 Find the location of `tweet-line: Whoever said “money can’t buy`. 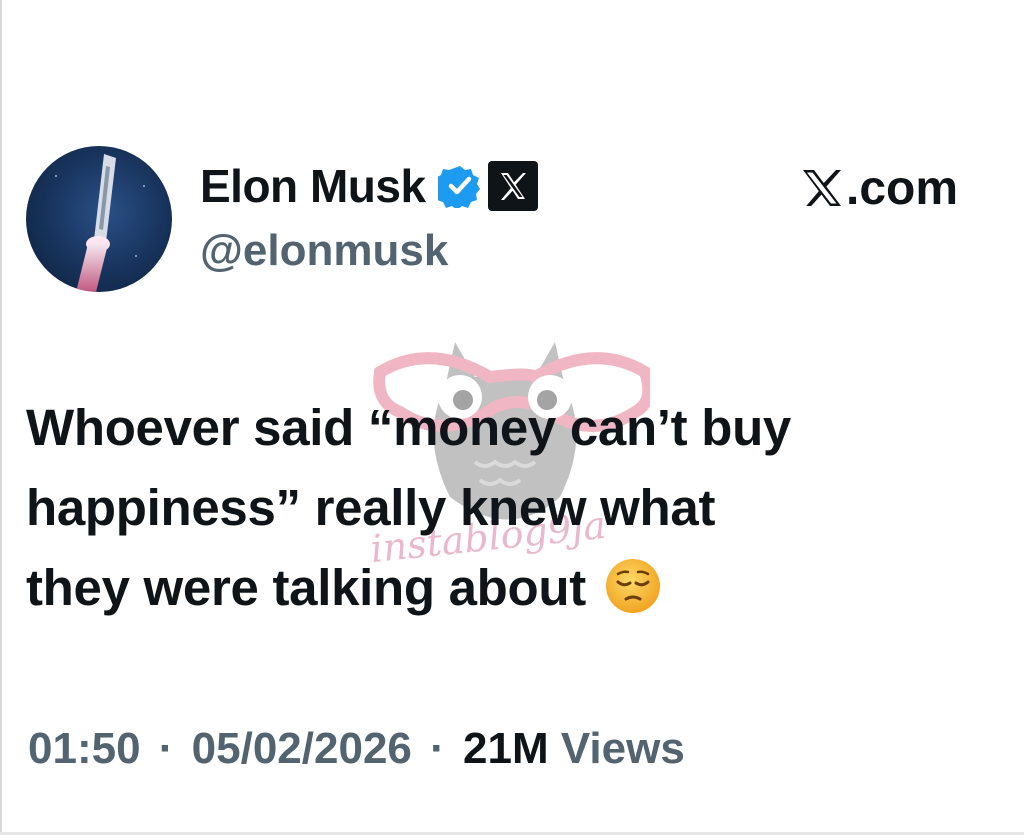

tweet-line: Whoever said “money can’t buy is located at coordinates (408, 427).